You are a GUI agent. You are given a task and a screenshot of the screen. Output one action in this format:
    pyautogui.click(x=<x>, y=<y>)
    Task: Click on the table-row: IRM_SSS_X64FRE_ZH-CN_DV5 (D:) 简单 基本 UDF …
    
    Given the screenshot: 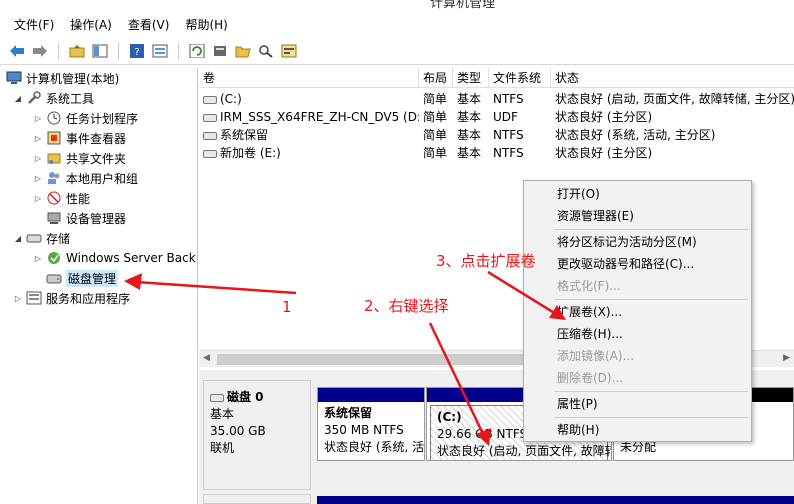 What is the action you would take?
    pyautogui.click(x=496, y=117)
    